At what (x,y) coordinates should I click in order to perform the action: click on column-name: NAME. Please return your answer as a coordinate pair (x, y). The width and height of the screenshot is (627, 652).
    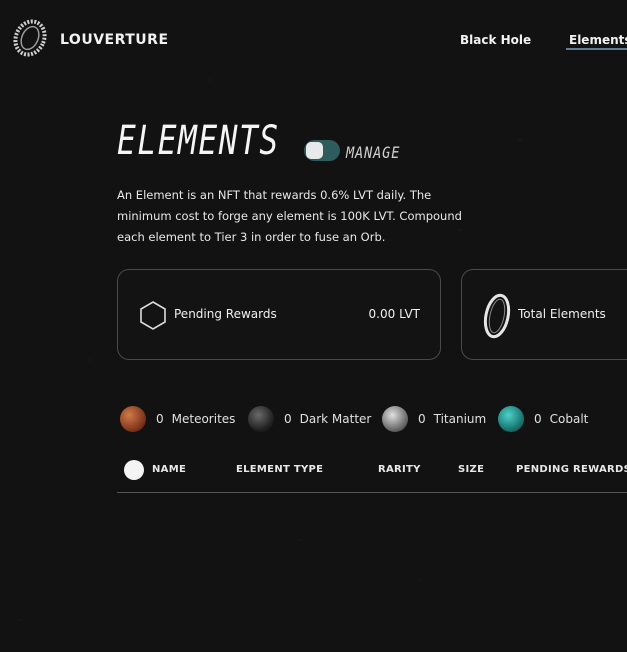
    Looking at the image, I should click on (169, 469).